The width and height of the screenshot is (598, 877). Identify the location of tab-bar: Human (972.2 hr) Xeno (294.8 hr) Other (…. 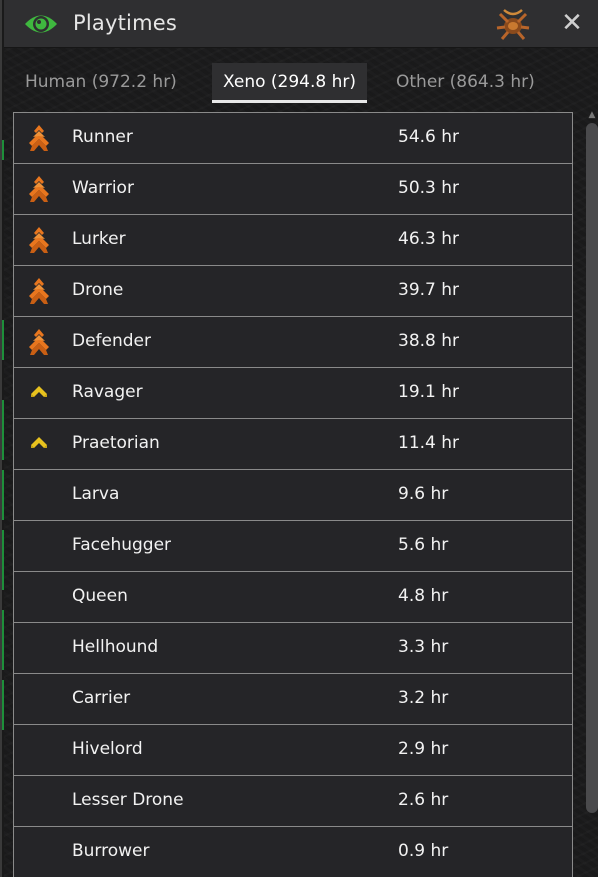
(300, 83).